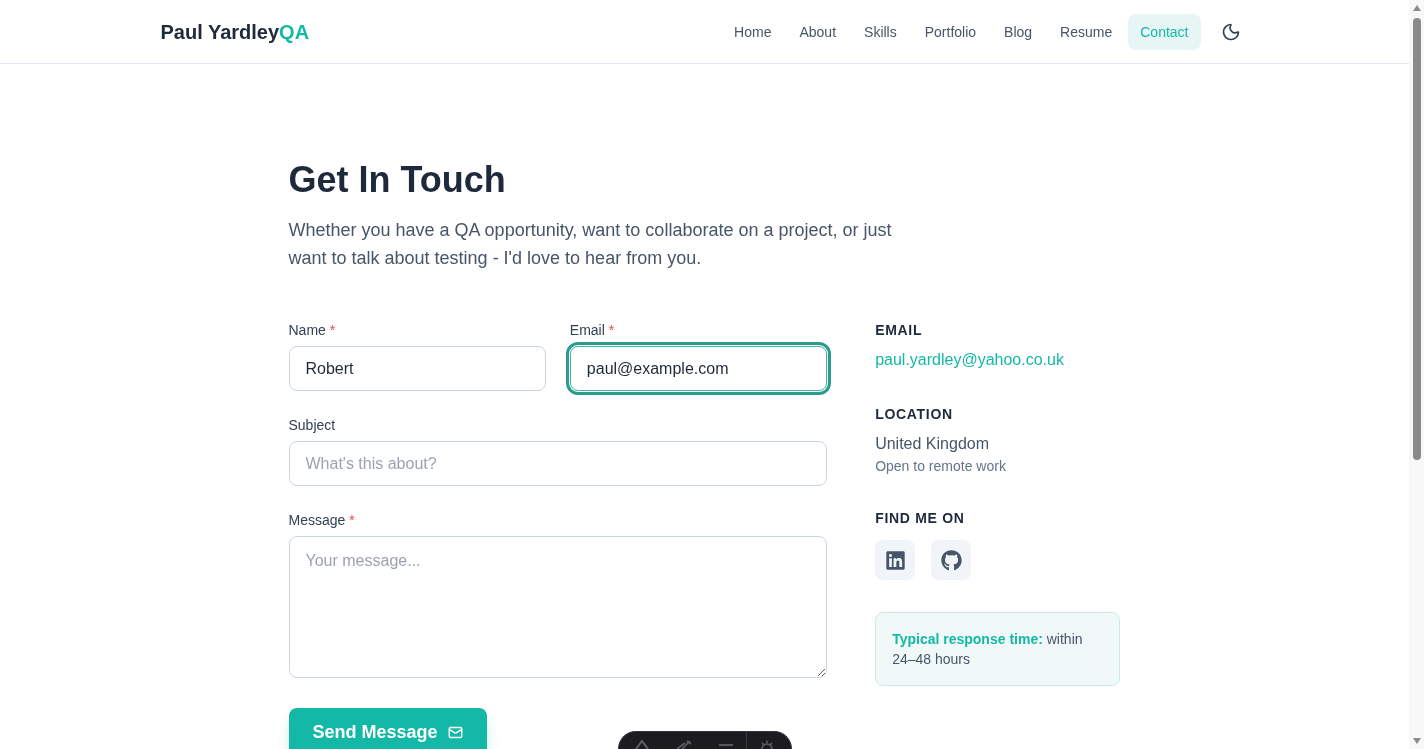 This screenshot has height=749, width=1424. I want to click on settings-icon, so click(767, 744).